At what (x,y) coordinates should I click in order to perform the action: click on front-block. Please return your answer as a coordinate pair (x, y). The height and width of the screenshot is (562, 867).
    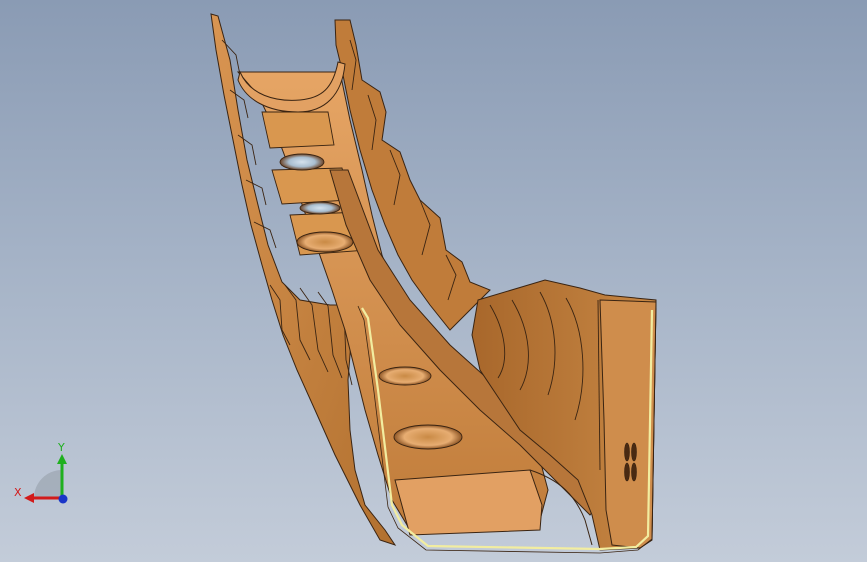
    Looking at the image, I should click on (468, 502).